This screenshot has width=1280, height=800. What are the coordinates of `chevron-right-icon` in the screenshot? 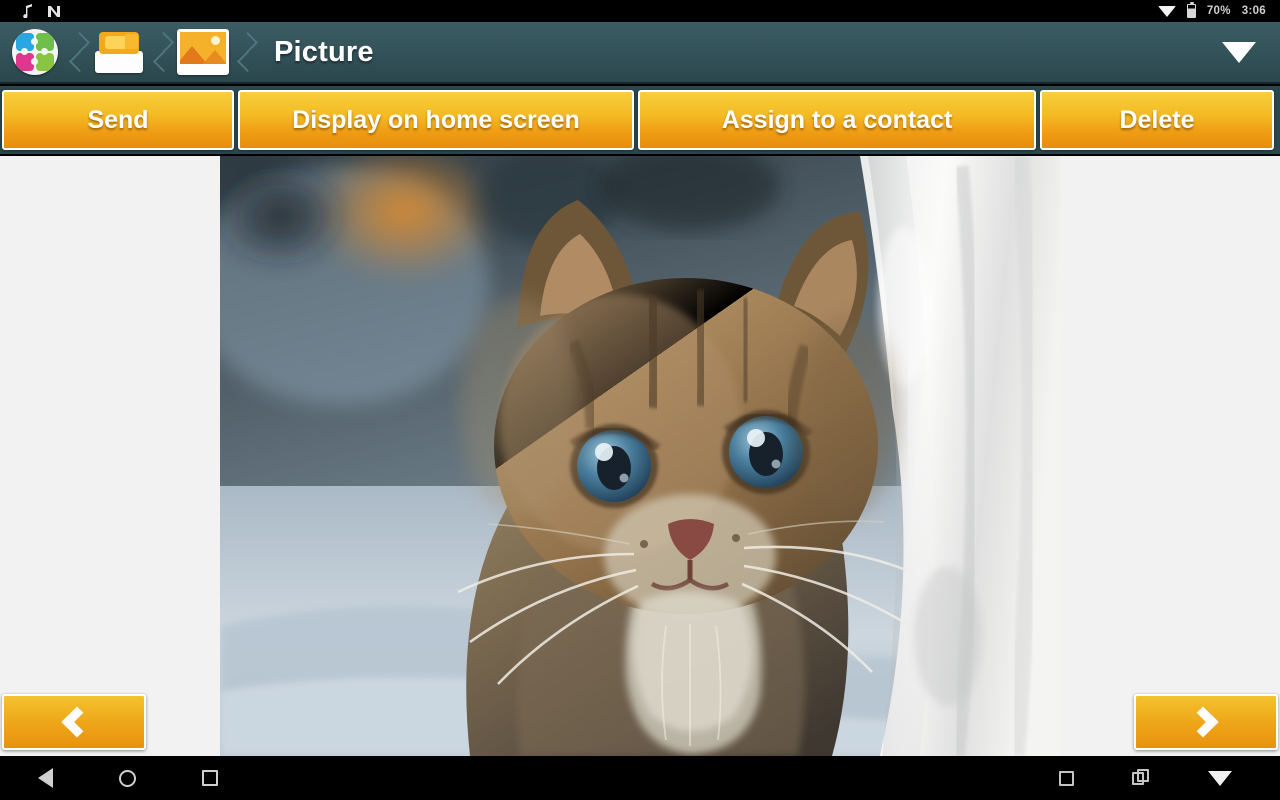 It's located at (1203, 722).